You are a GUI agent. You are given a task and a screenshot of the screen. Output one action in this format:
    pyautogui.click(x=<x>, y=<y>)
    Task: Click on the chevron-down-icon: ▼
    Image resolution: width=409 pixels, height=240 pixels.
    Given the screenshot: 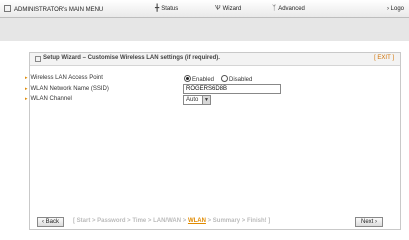 What is the action you would take?
    pyautogui.click(x=206, y=100)
    